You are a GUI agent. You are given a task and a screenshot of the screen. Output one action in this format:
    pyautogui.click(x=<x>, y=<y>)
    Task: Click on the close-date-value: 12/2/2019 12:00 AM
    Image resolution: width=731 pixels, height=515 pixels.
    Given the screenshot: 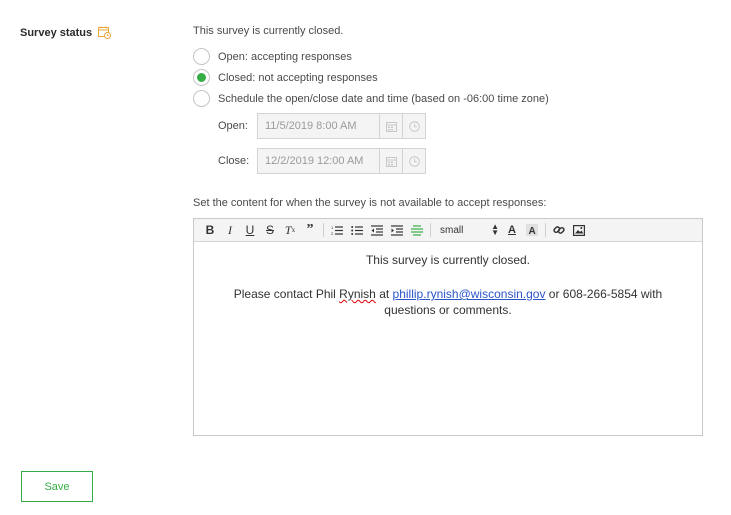 What is the action you would take?
    pyautogui.click(x=318, y=161)
    